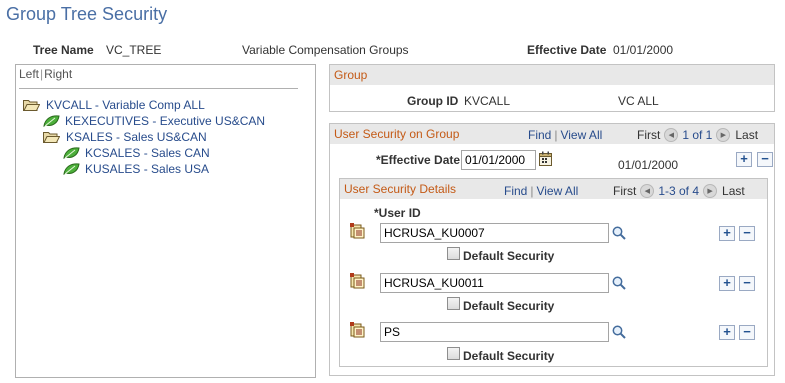 This screenshot has height=383, width=785. Describe the element at coordinates (147, 169) in the screenshot. I see `tree-node-label: KUSALES - Sales USA` at that location.